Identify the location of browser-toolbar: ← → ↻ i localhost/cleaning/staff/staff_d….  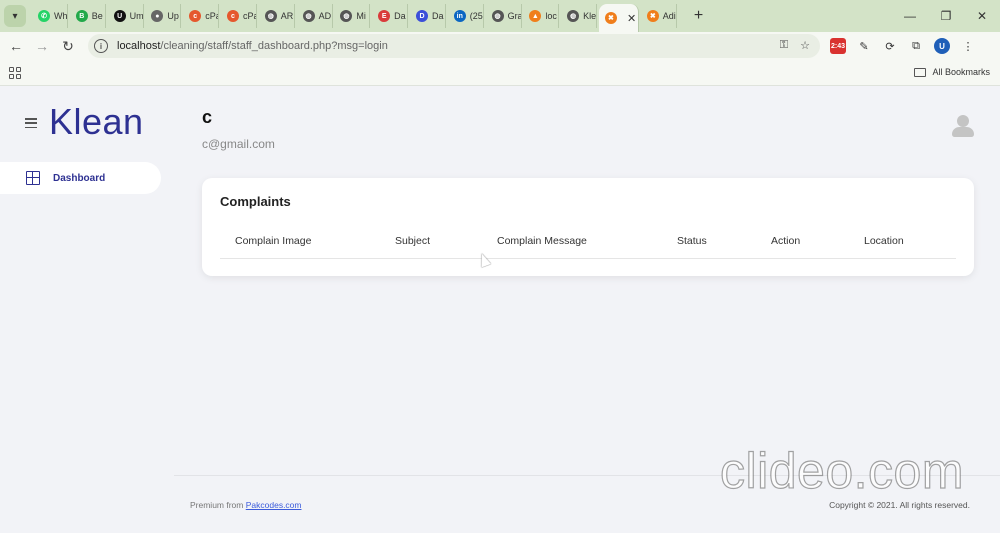
(500, 46).